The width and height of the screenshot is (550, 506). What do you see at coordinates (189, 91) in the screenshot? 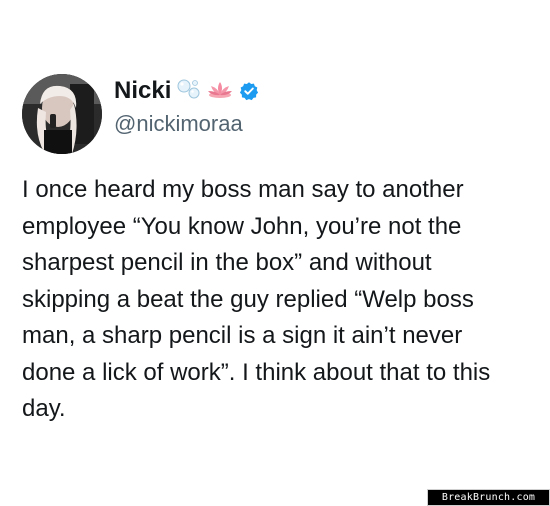
I see `bubbles-emoji-icon` at bounding box center [189, 91].